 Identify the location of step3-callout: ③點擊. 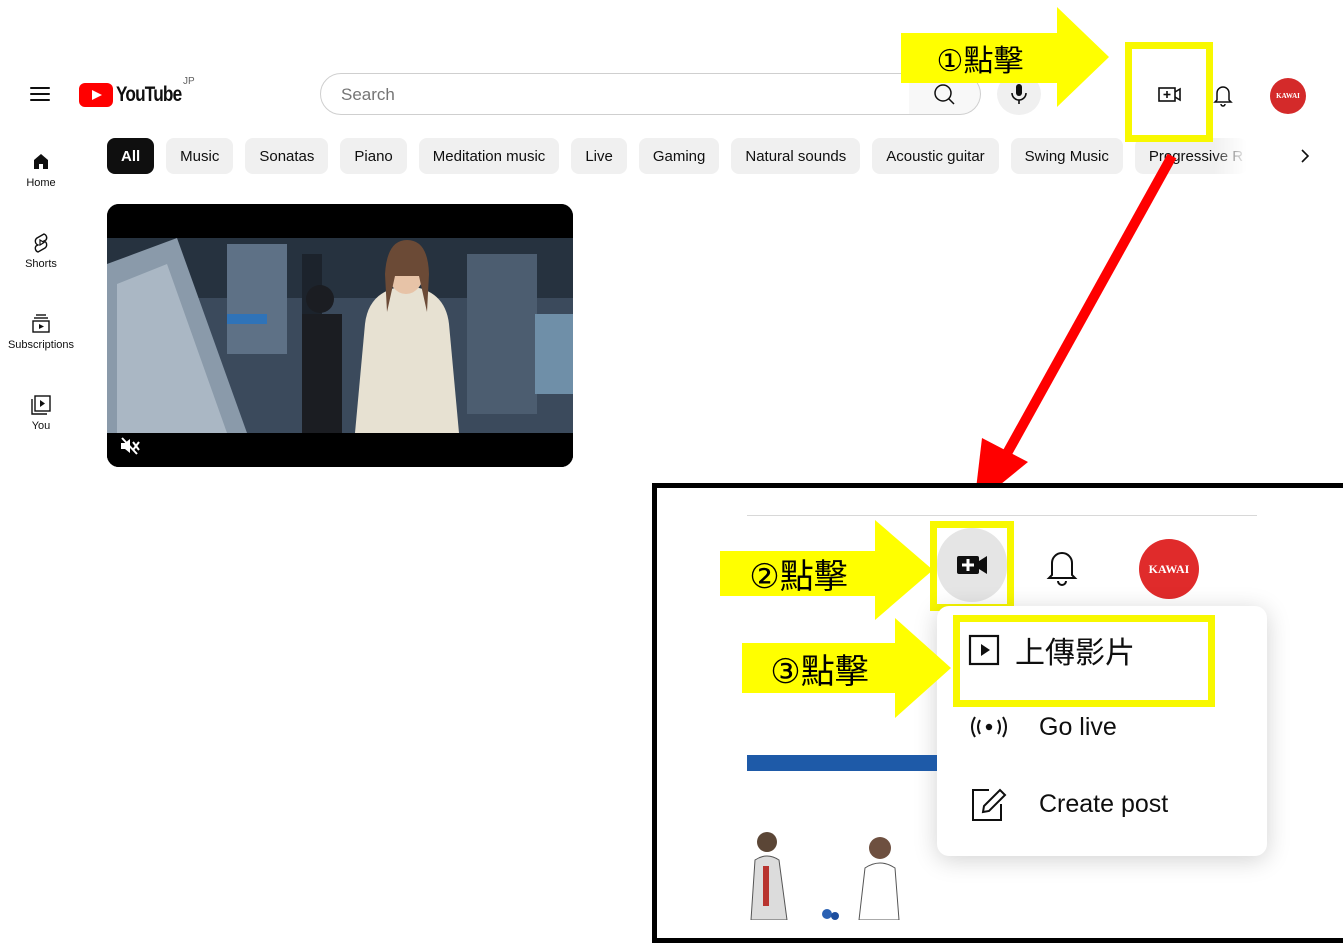
(819, 668).